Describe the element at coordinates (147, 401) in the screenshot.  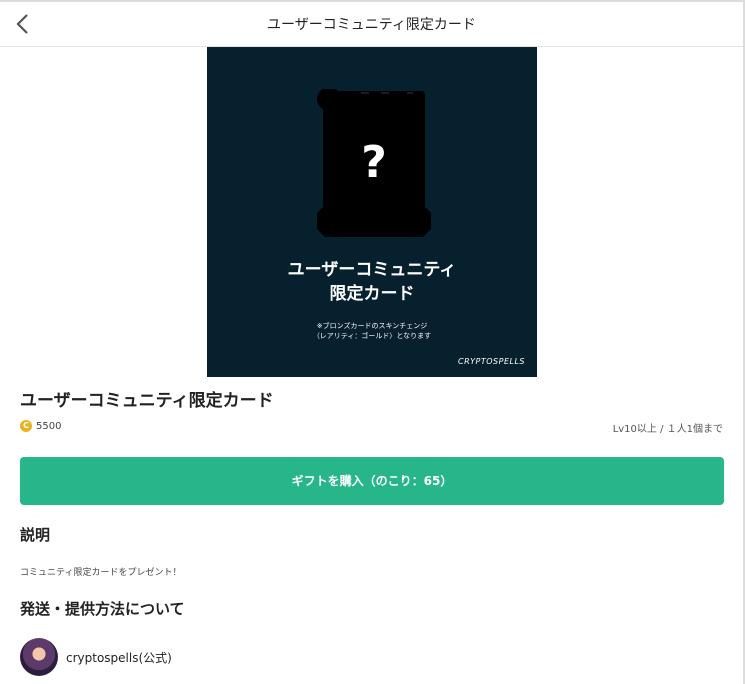
I see `item-title: ユーザーコミュニティ限定カード` at that location.